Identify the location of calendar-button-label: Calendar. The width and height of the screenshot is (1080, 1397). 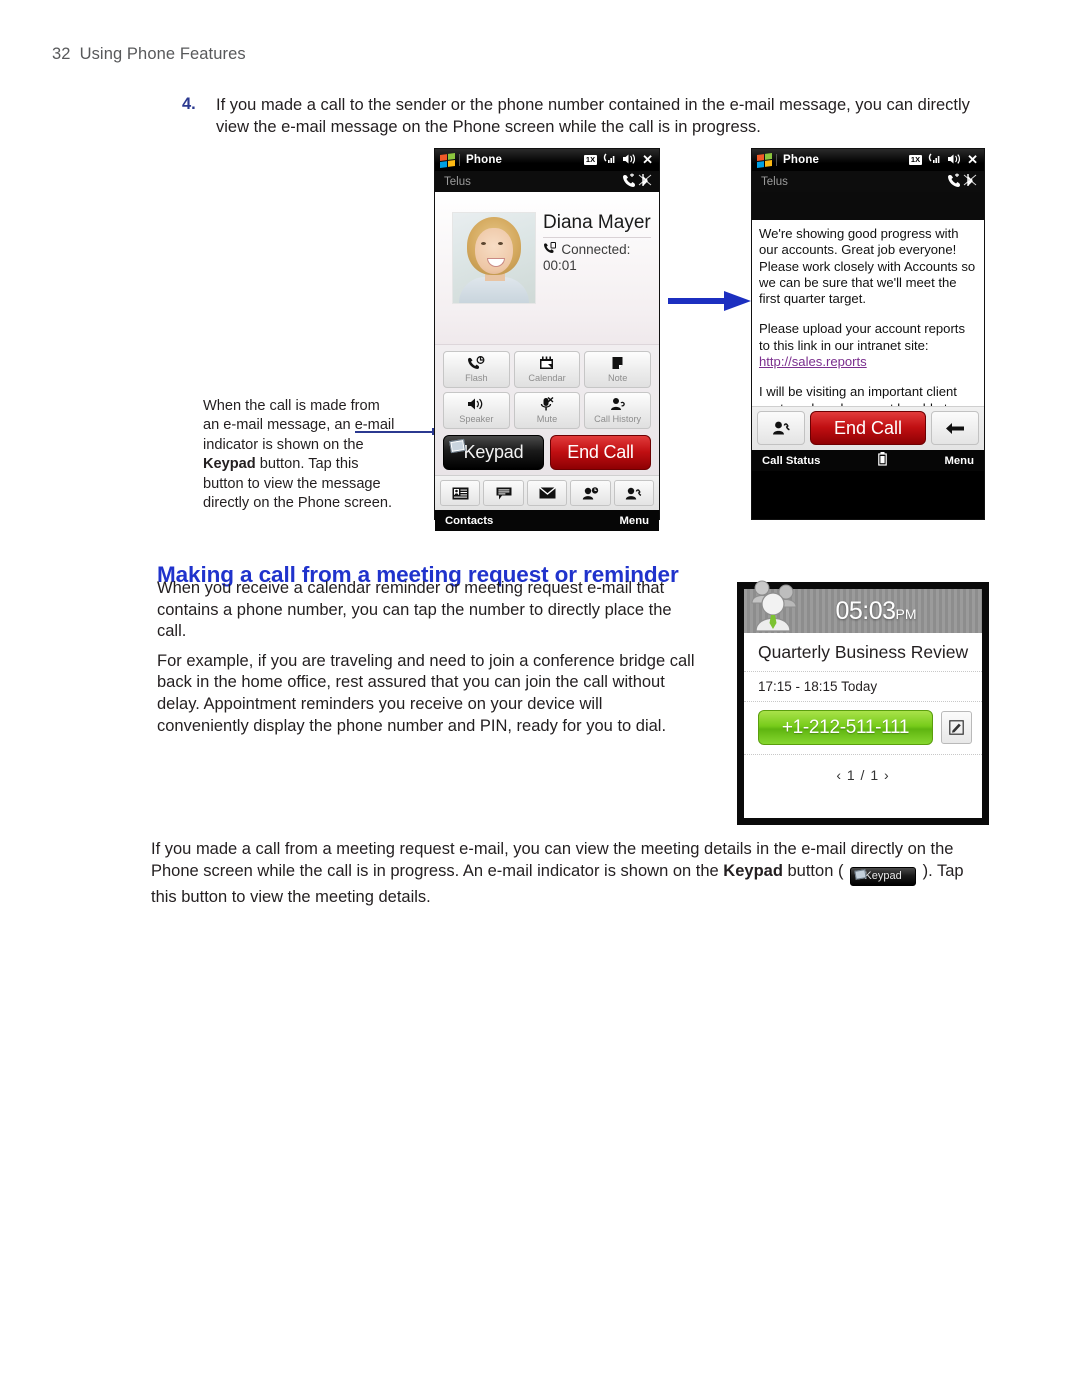
(547, 377).